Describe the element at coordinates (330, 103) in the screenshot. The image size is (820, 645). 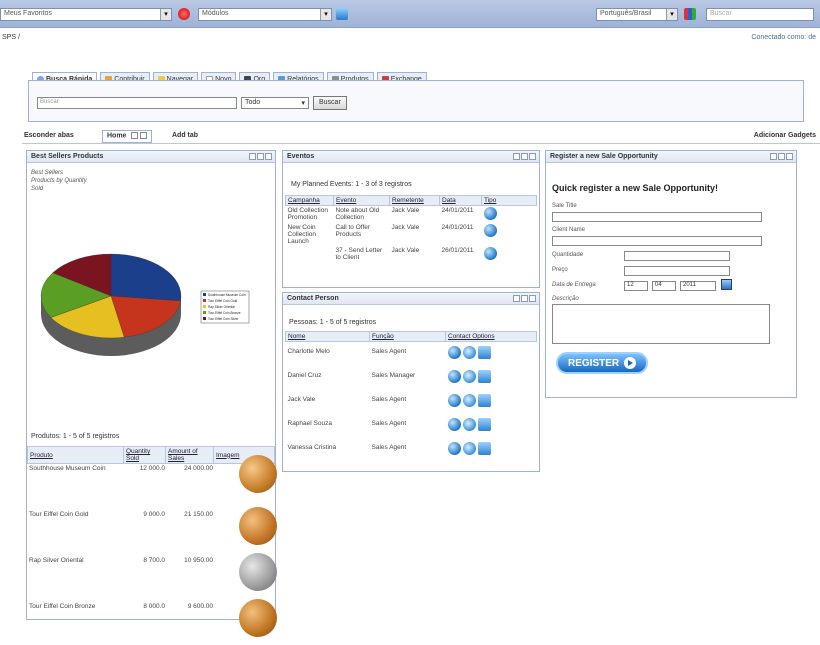
I see `search-button: Buscar` at that location.